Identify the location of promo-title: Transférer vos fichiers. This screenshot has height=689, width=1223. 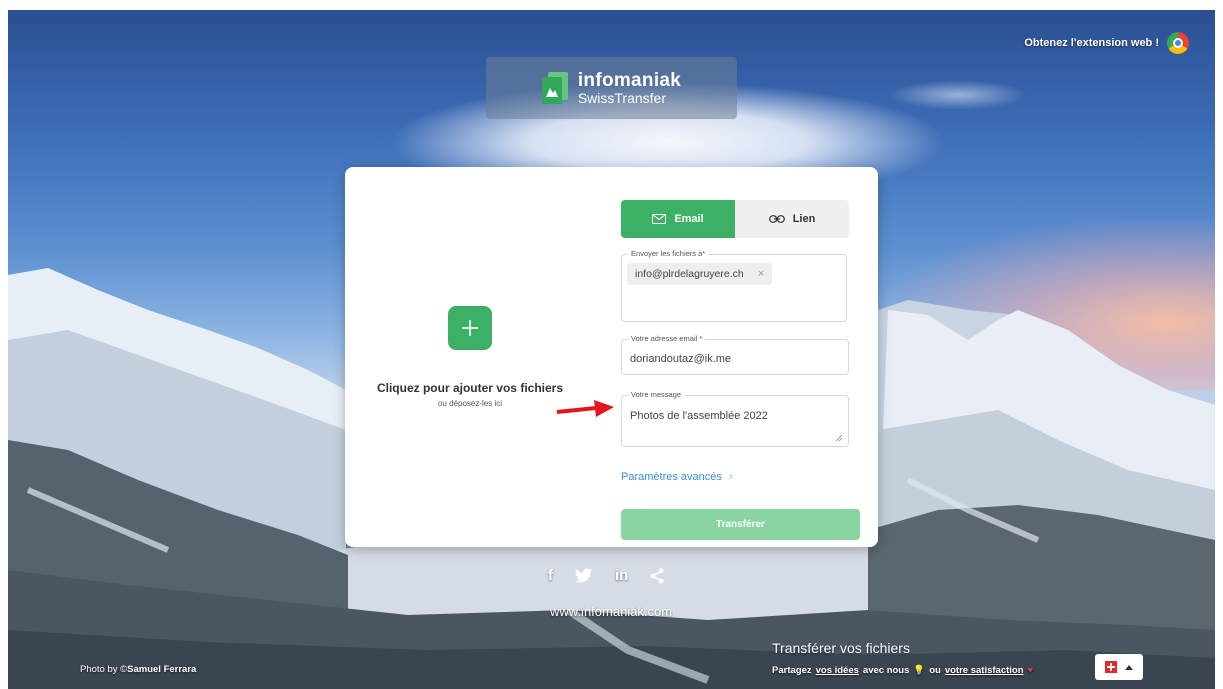
(841, 648).